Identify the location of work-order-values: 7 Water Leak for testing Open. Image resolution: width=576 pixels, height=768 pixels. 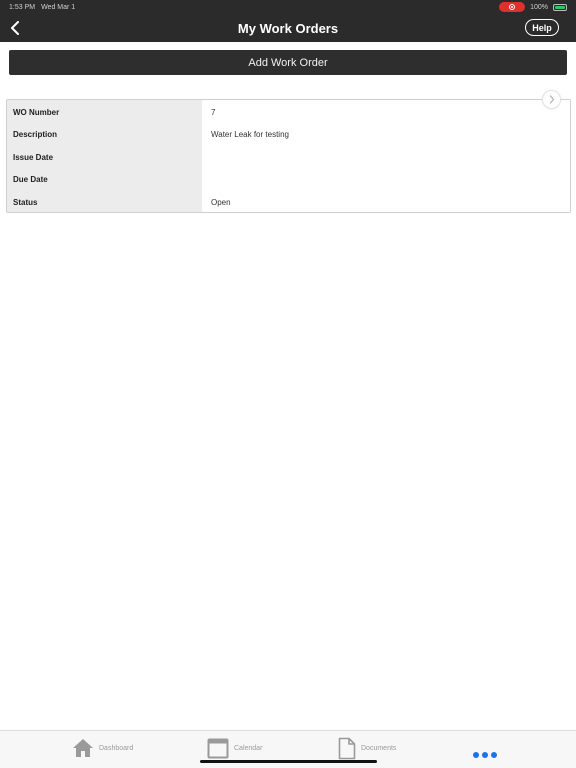
(386, 156).